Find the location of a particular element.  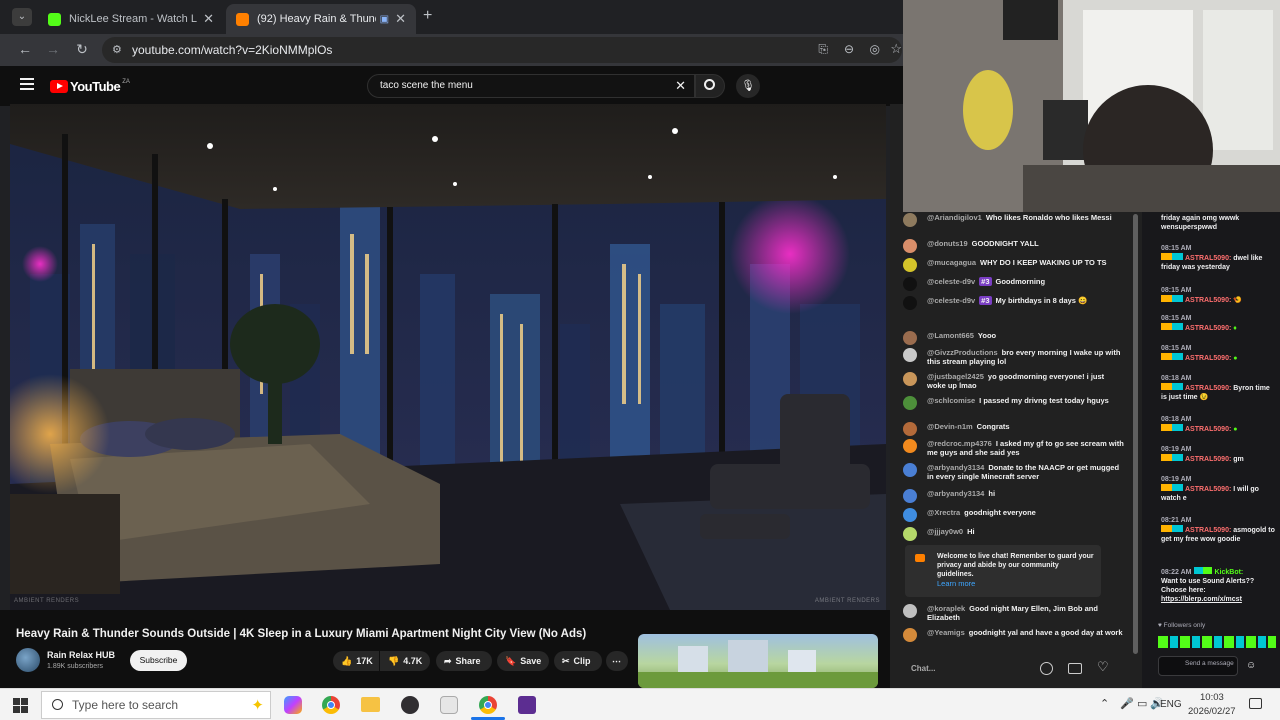

copilot-icon is located at coordinates (293, 705).